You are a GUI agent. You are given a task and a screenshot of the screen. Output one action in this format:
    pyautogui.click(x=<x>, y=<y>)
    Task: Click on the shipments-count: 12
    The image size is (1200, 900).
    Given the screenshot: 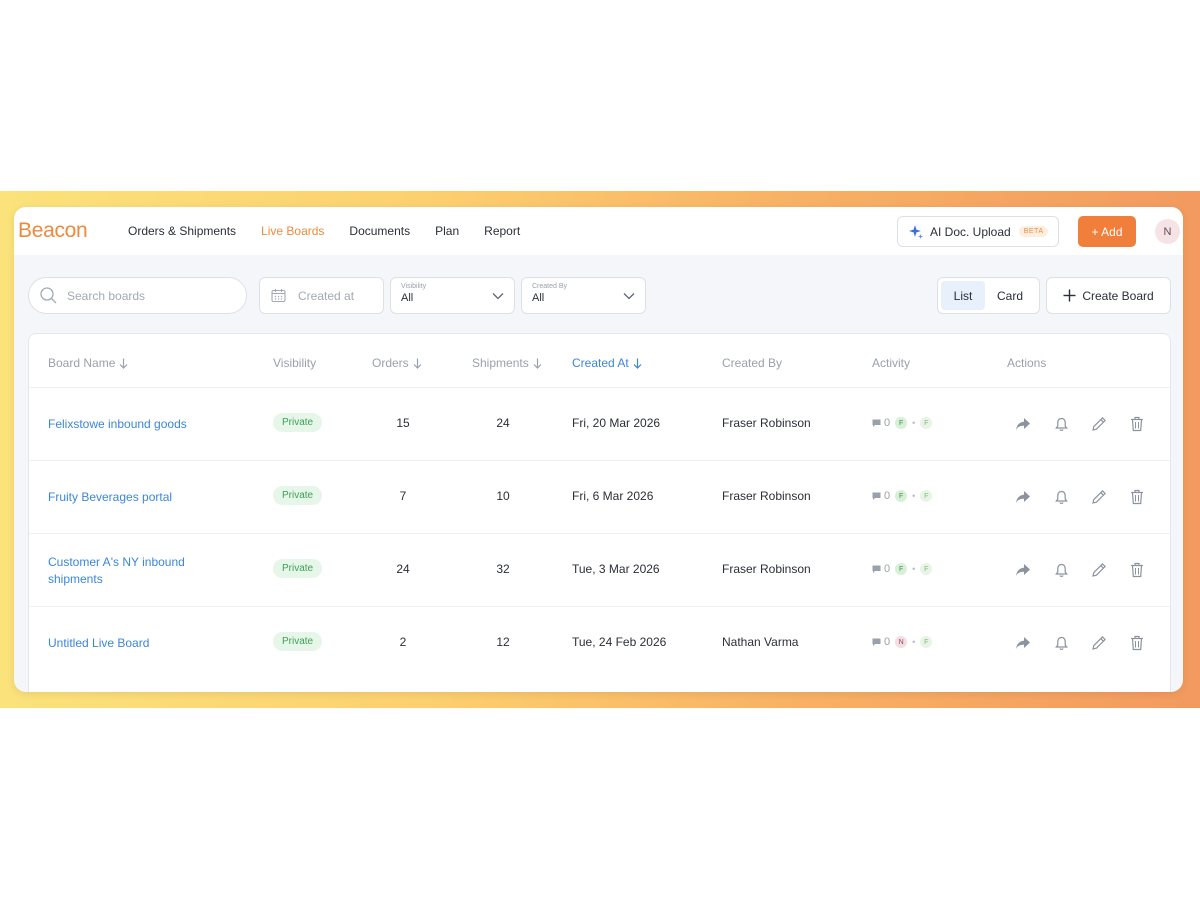 What is the action you would take?
    pyautogui.click(x=503, y=642)
    